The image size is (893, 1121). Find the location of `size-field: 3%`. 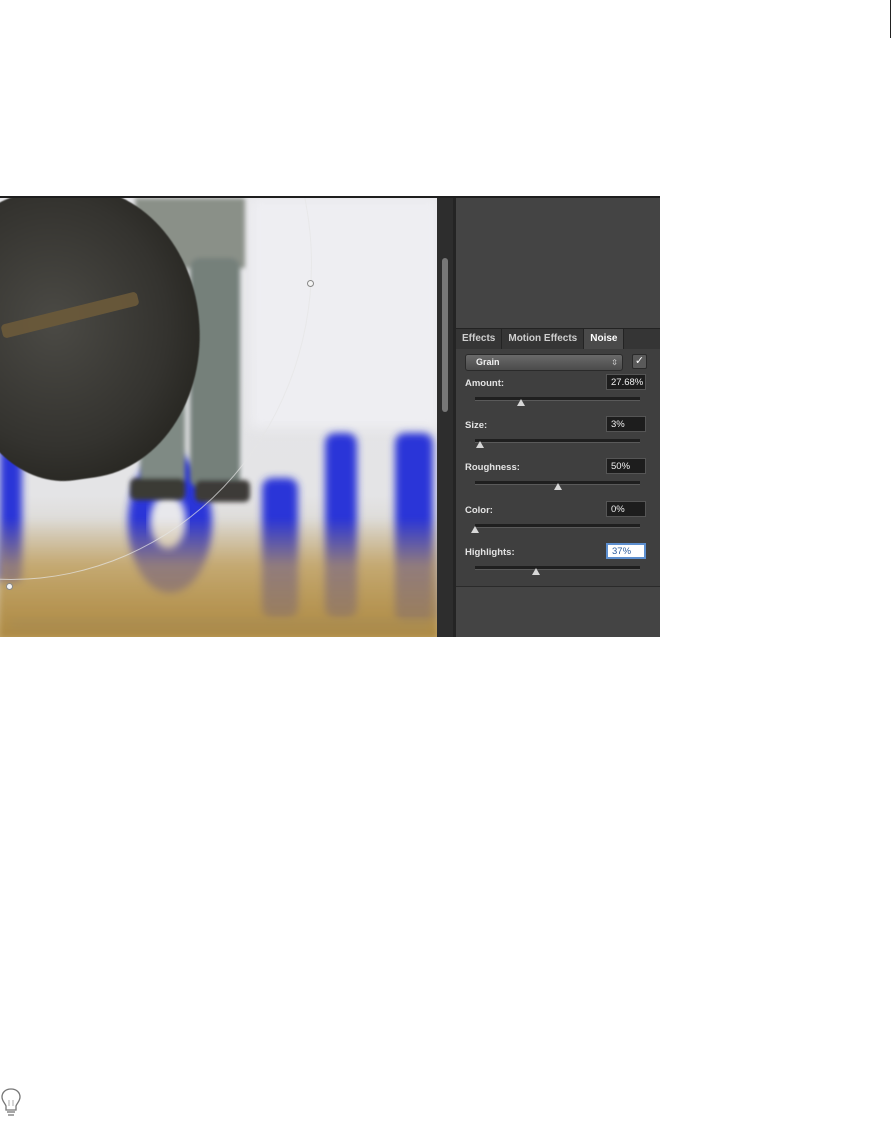

size-field: 3% is located at coordinates (626, 424).